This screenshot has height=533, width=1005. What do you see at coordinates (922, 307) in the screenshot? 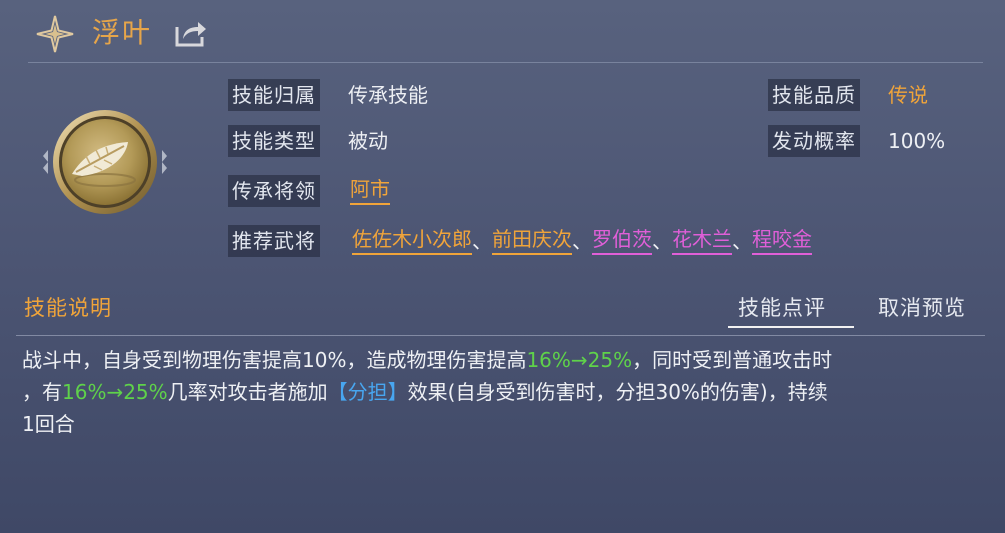
I see `cancel-preview-button: 取消预览` at bounding box center [922, 307].